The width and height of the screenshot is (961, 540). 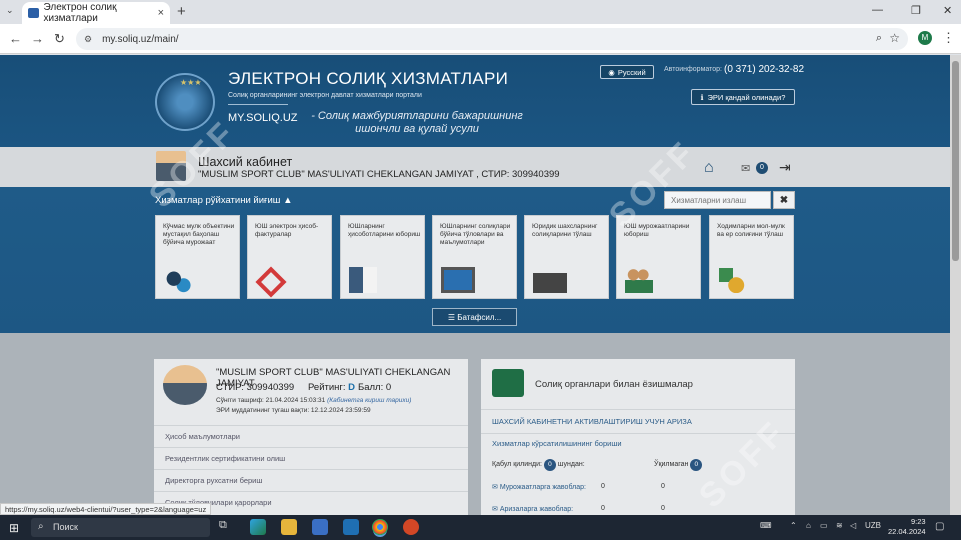 What do you see at coordinates (916, 10) in the screenshot?
I see `maximize-icon: ❐` at bounding box center [916, 10].